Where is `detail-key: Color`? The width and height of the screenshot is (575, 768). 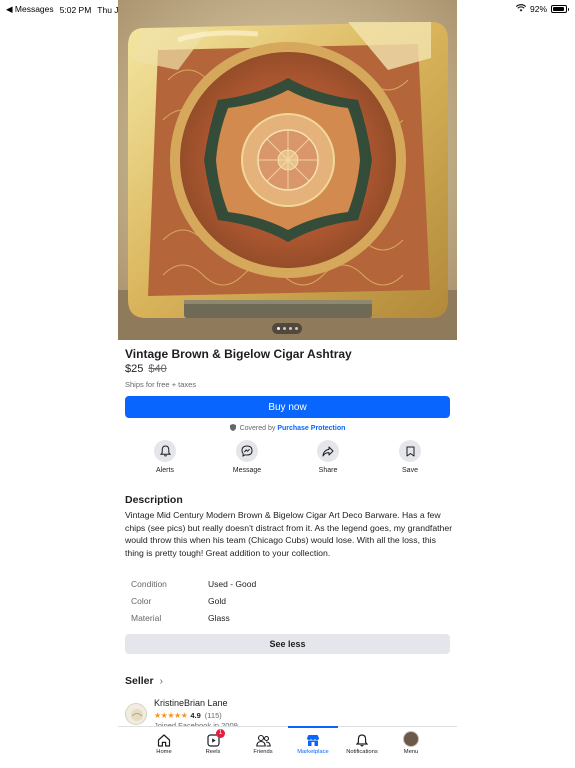 detail-key: Color is located at coordinates (141, 601).